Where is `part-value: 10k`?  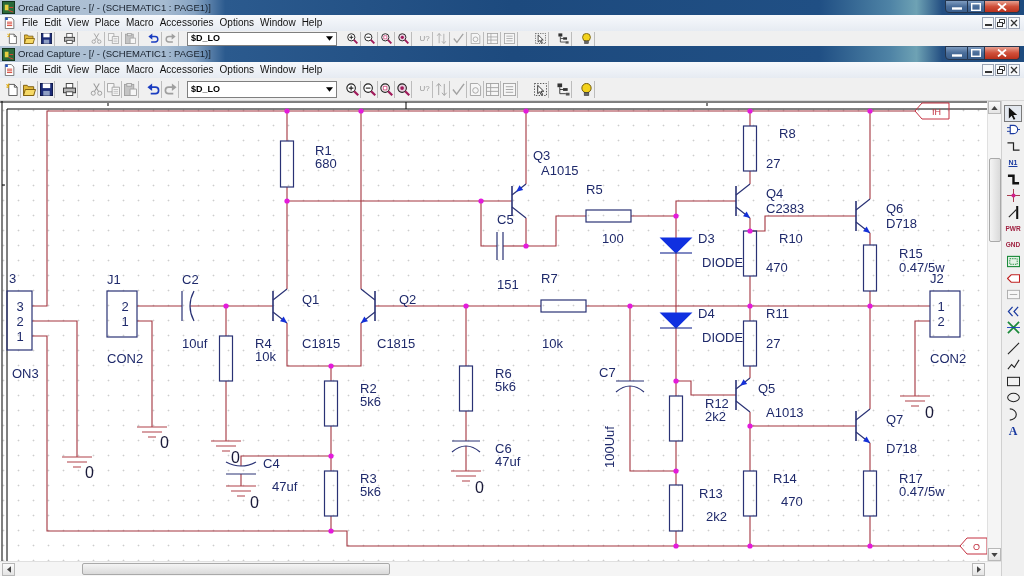
part-value: 10k is located at coordinates (552, 343).